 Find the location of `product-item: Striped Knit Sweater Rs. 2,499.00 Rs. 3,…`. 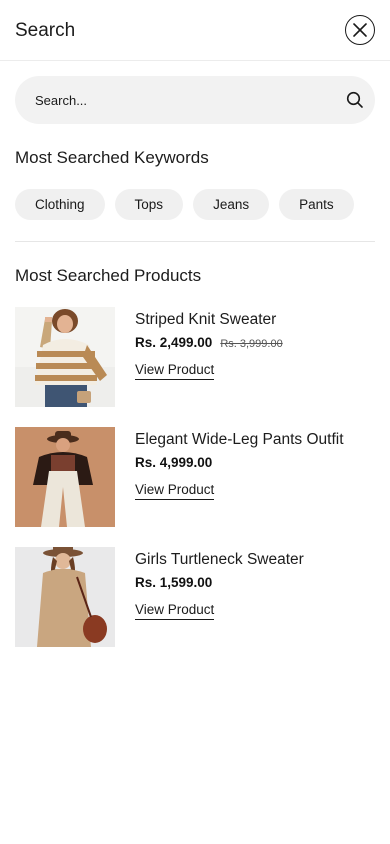

product-item: Striped Knit Sweater Rs. 2,499.00 Rs. 3,… is located at coordinates (195, 357).